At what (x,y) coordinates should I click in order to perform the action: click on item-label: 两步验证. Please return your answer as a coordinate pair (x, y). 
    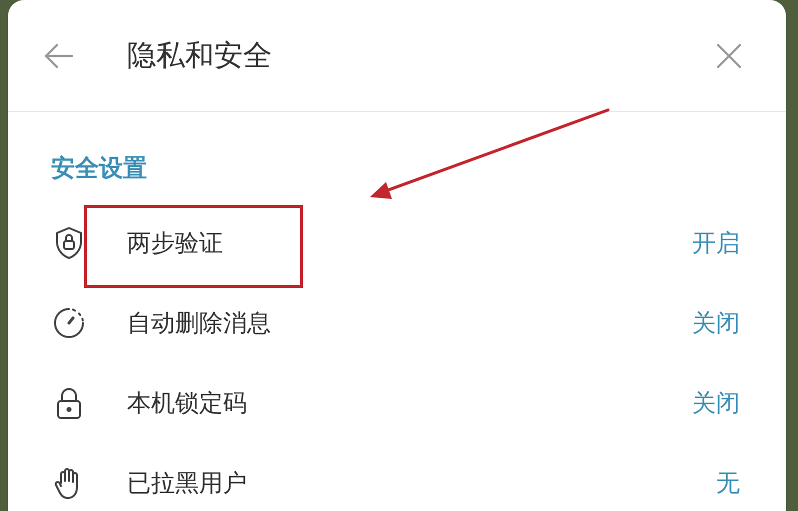
    Looking at the image, I should click on (175, 243).